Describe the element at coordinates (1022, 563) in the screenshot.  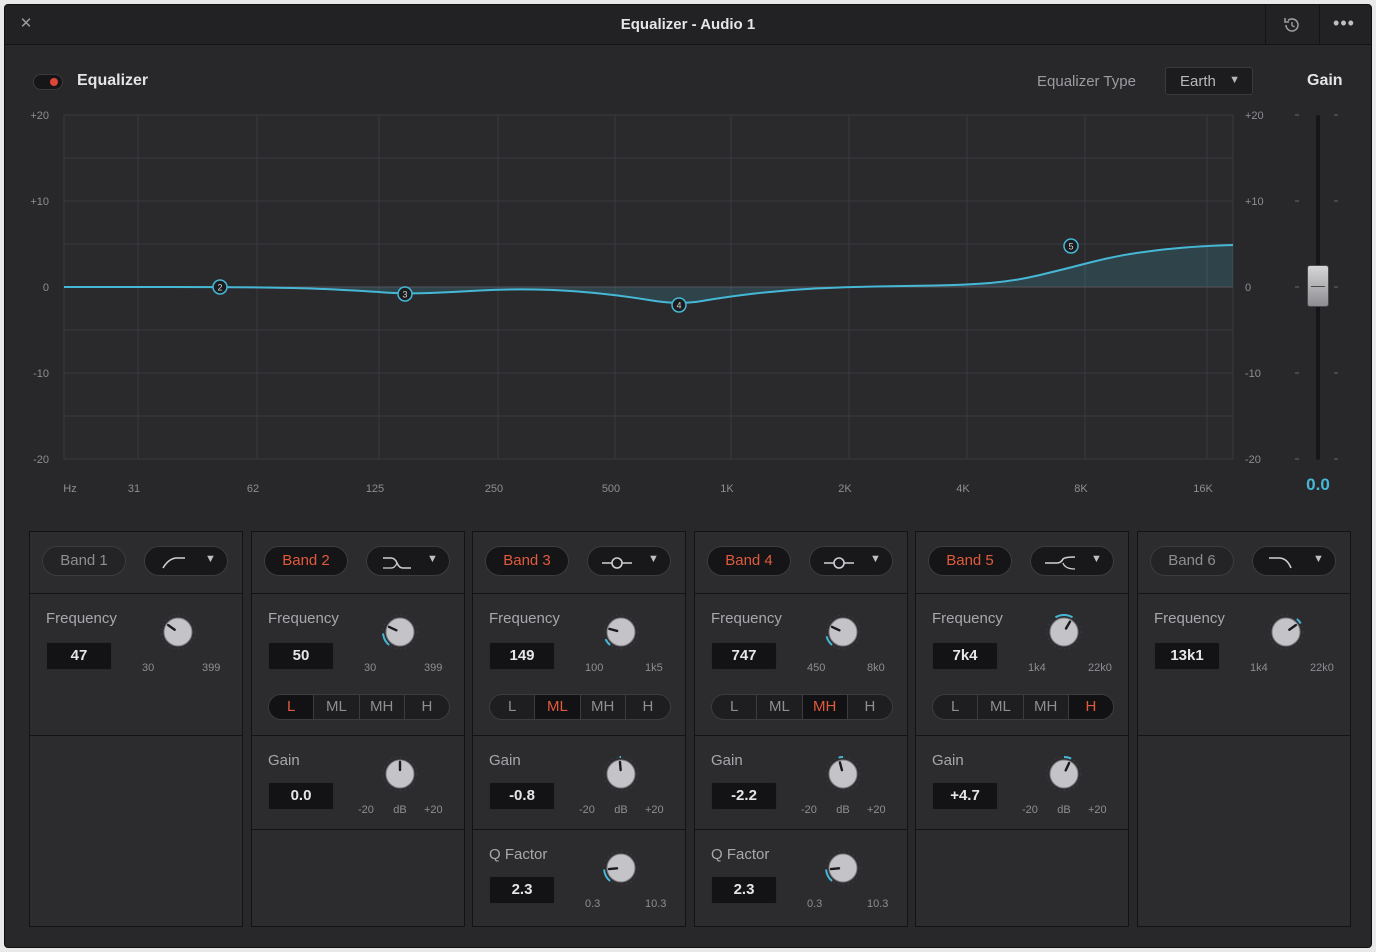
I see `band-header: Band 5 ▼` at that location.